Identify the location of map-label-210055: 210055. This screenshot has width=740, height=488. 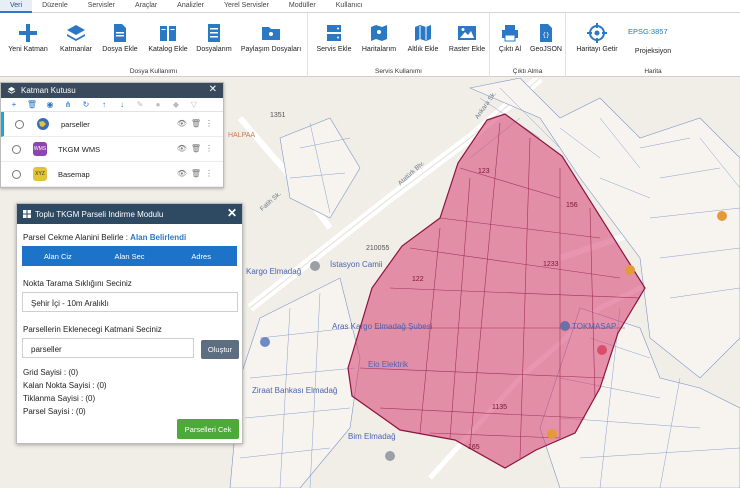
(378, 248).